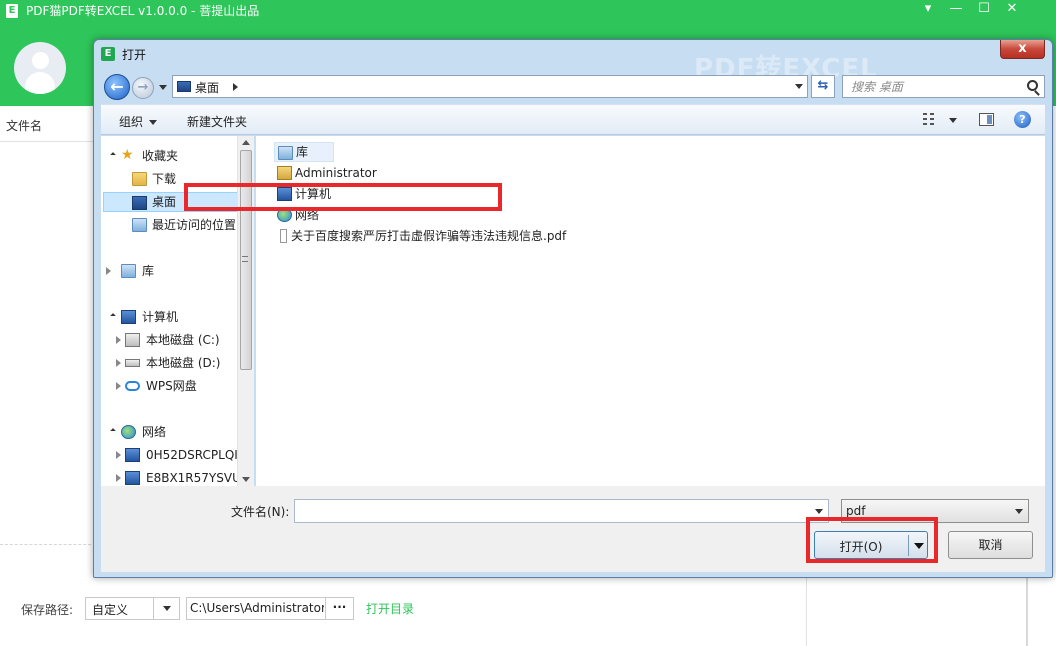  I want to click on file-column-header: 文件名, so click(48, 124).